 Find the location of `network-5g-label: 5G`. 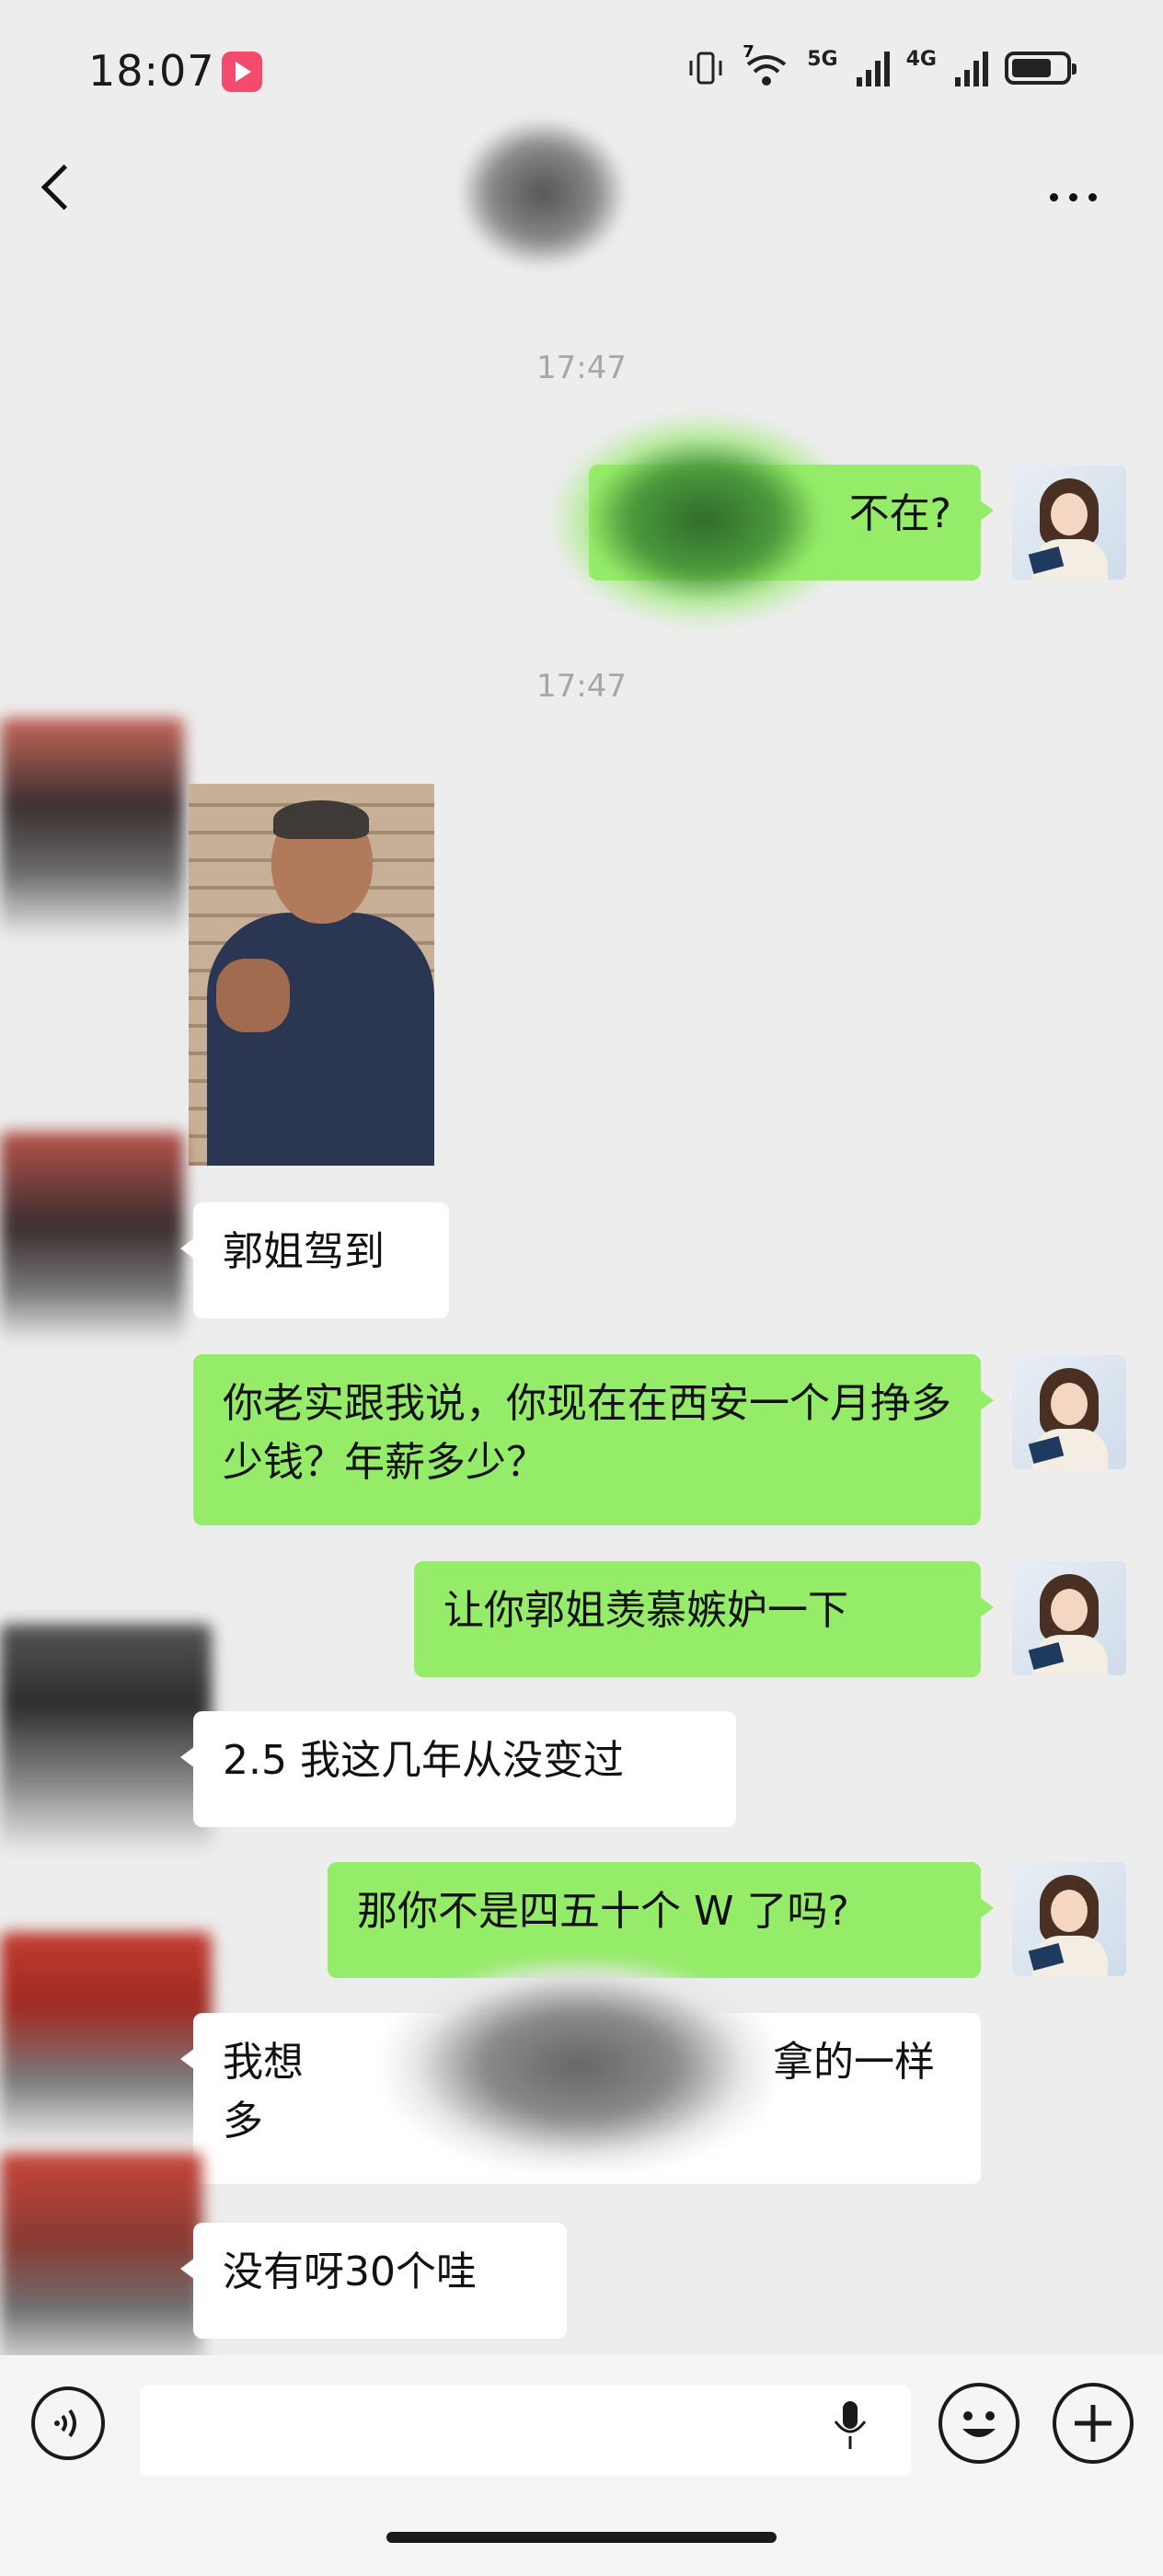

network-5g-label: 5G is located at coordinates (823, 59).